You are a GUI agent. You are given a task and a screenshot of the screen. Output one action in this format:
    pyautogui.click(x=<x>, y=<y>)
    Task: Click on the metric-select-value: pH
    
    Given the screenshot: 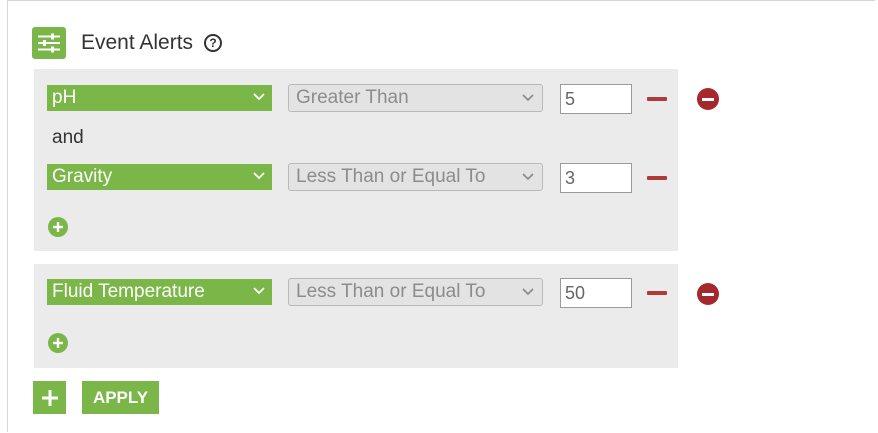 What is the action you would take?
    pyautogui.click(x=64, y=97)
    